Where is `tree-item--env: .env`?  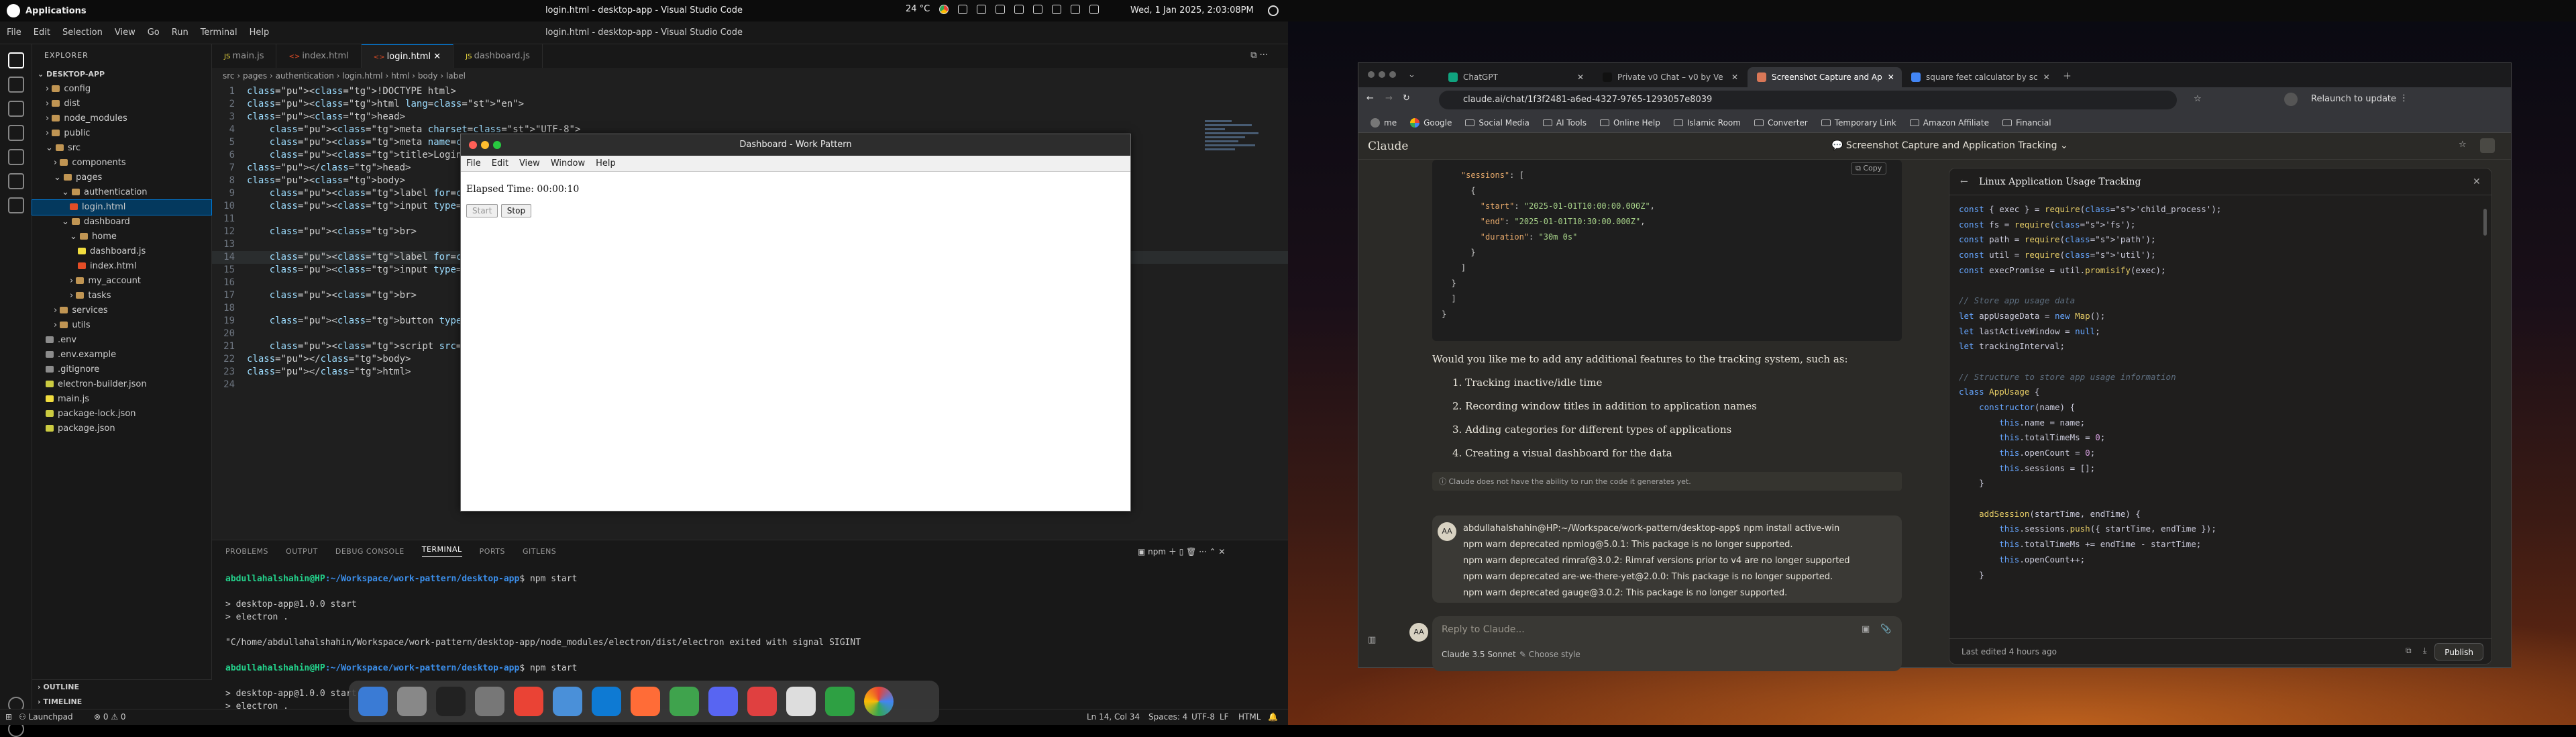
tree-item--env: .env is located at coordinates (121, 341).